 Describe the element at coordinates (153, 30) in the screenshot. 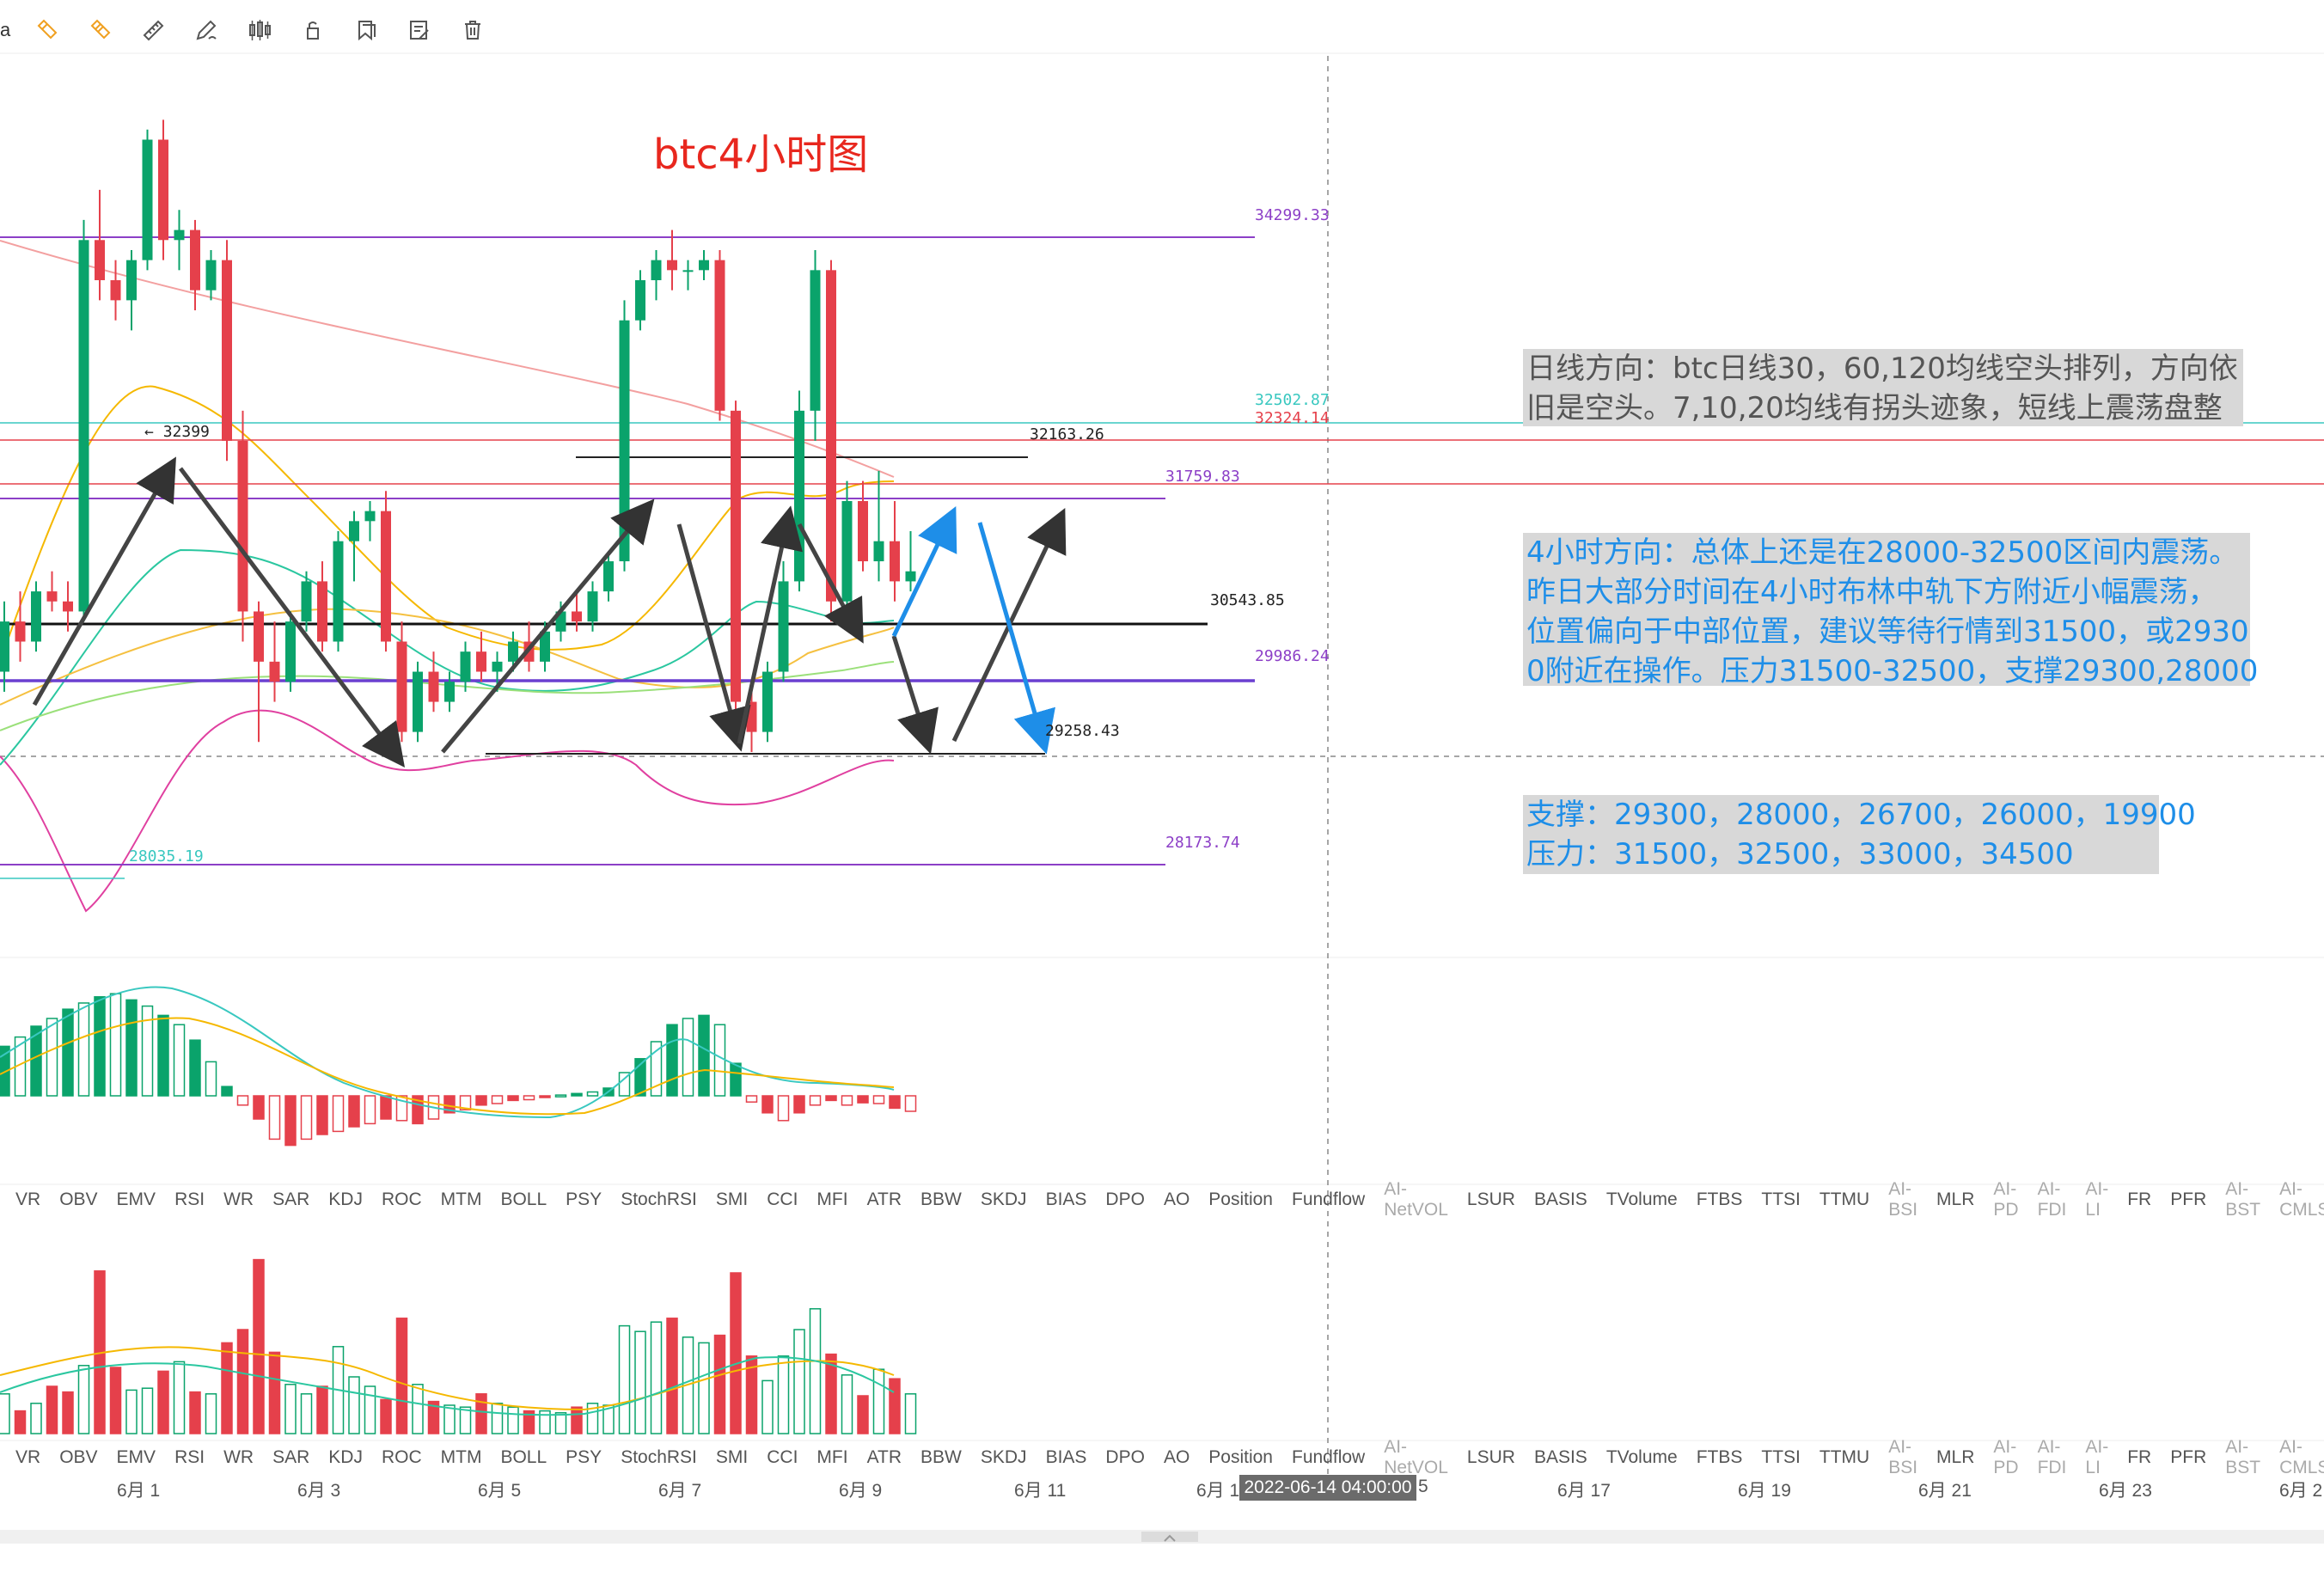

I see `ruler-icon` at that location.